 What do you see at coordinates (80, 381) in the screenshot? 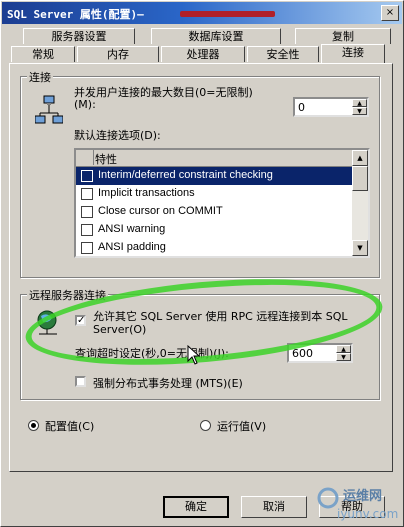
I see `force-mts-checkbox` at bounding box center [80, 381].